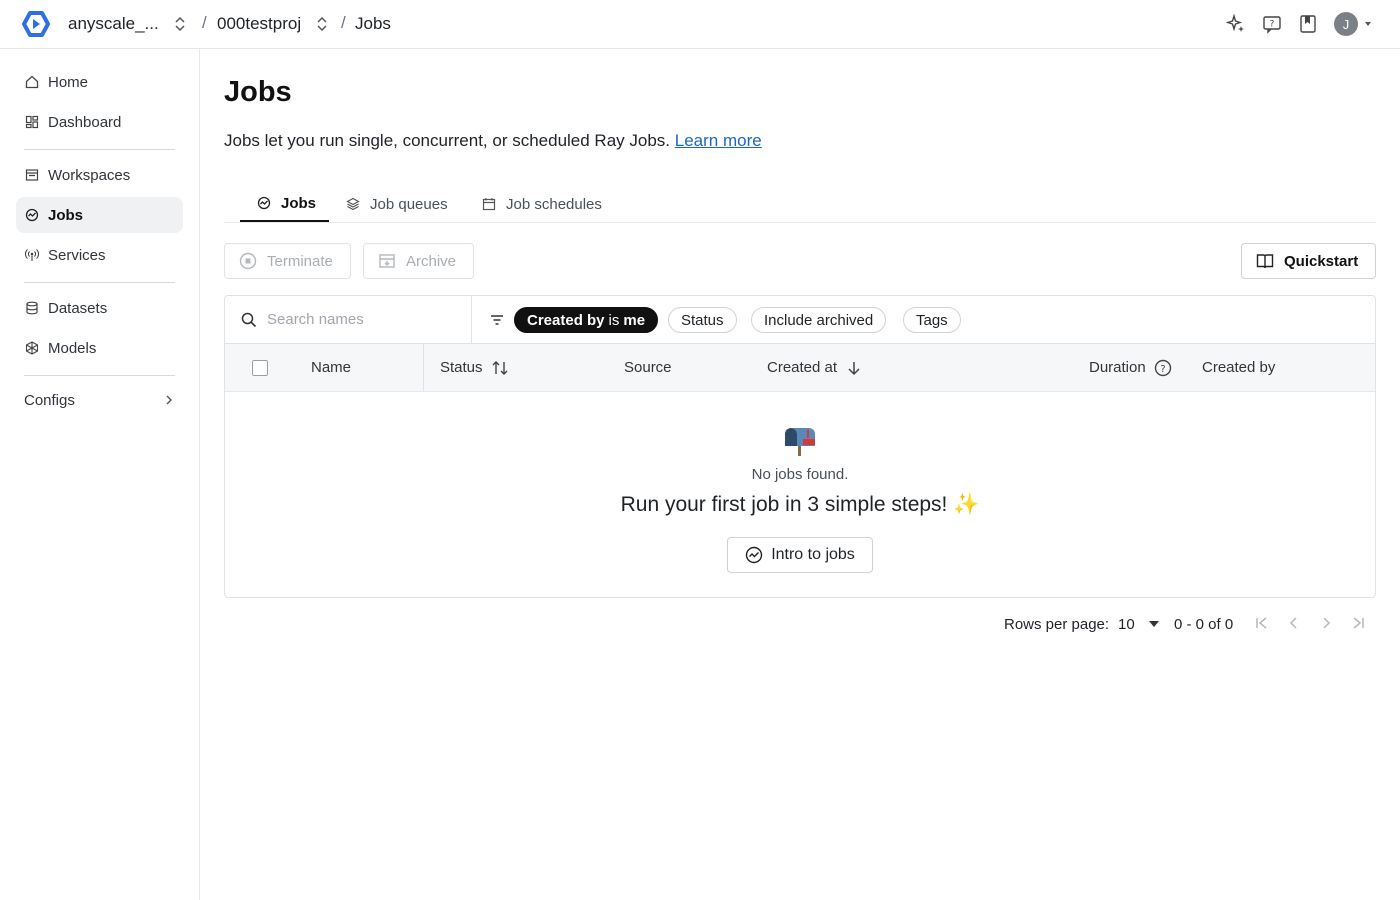 Image resolution: width=1400 pixels, height=900 pixels. I want to click on ai-sparkle-icon, so click(1236, 24).